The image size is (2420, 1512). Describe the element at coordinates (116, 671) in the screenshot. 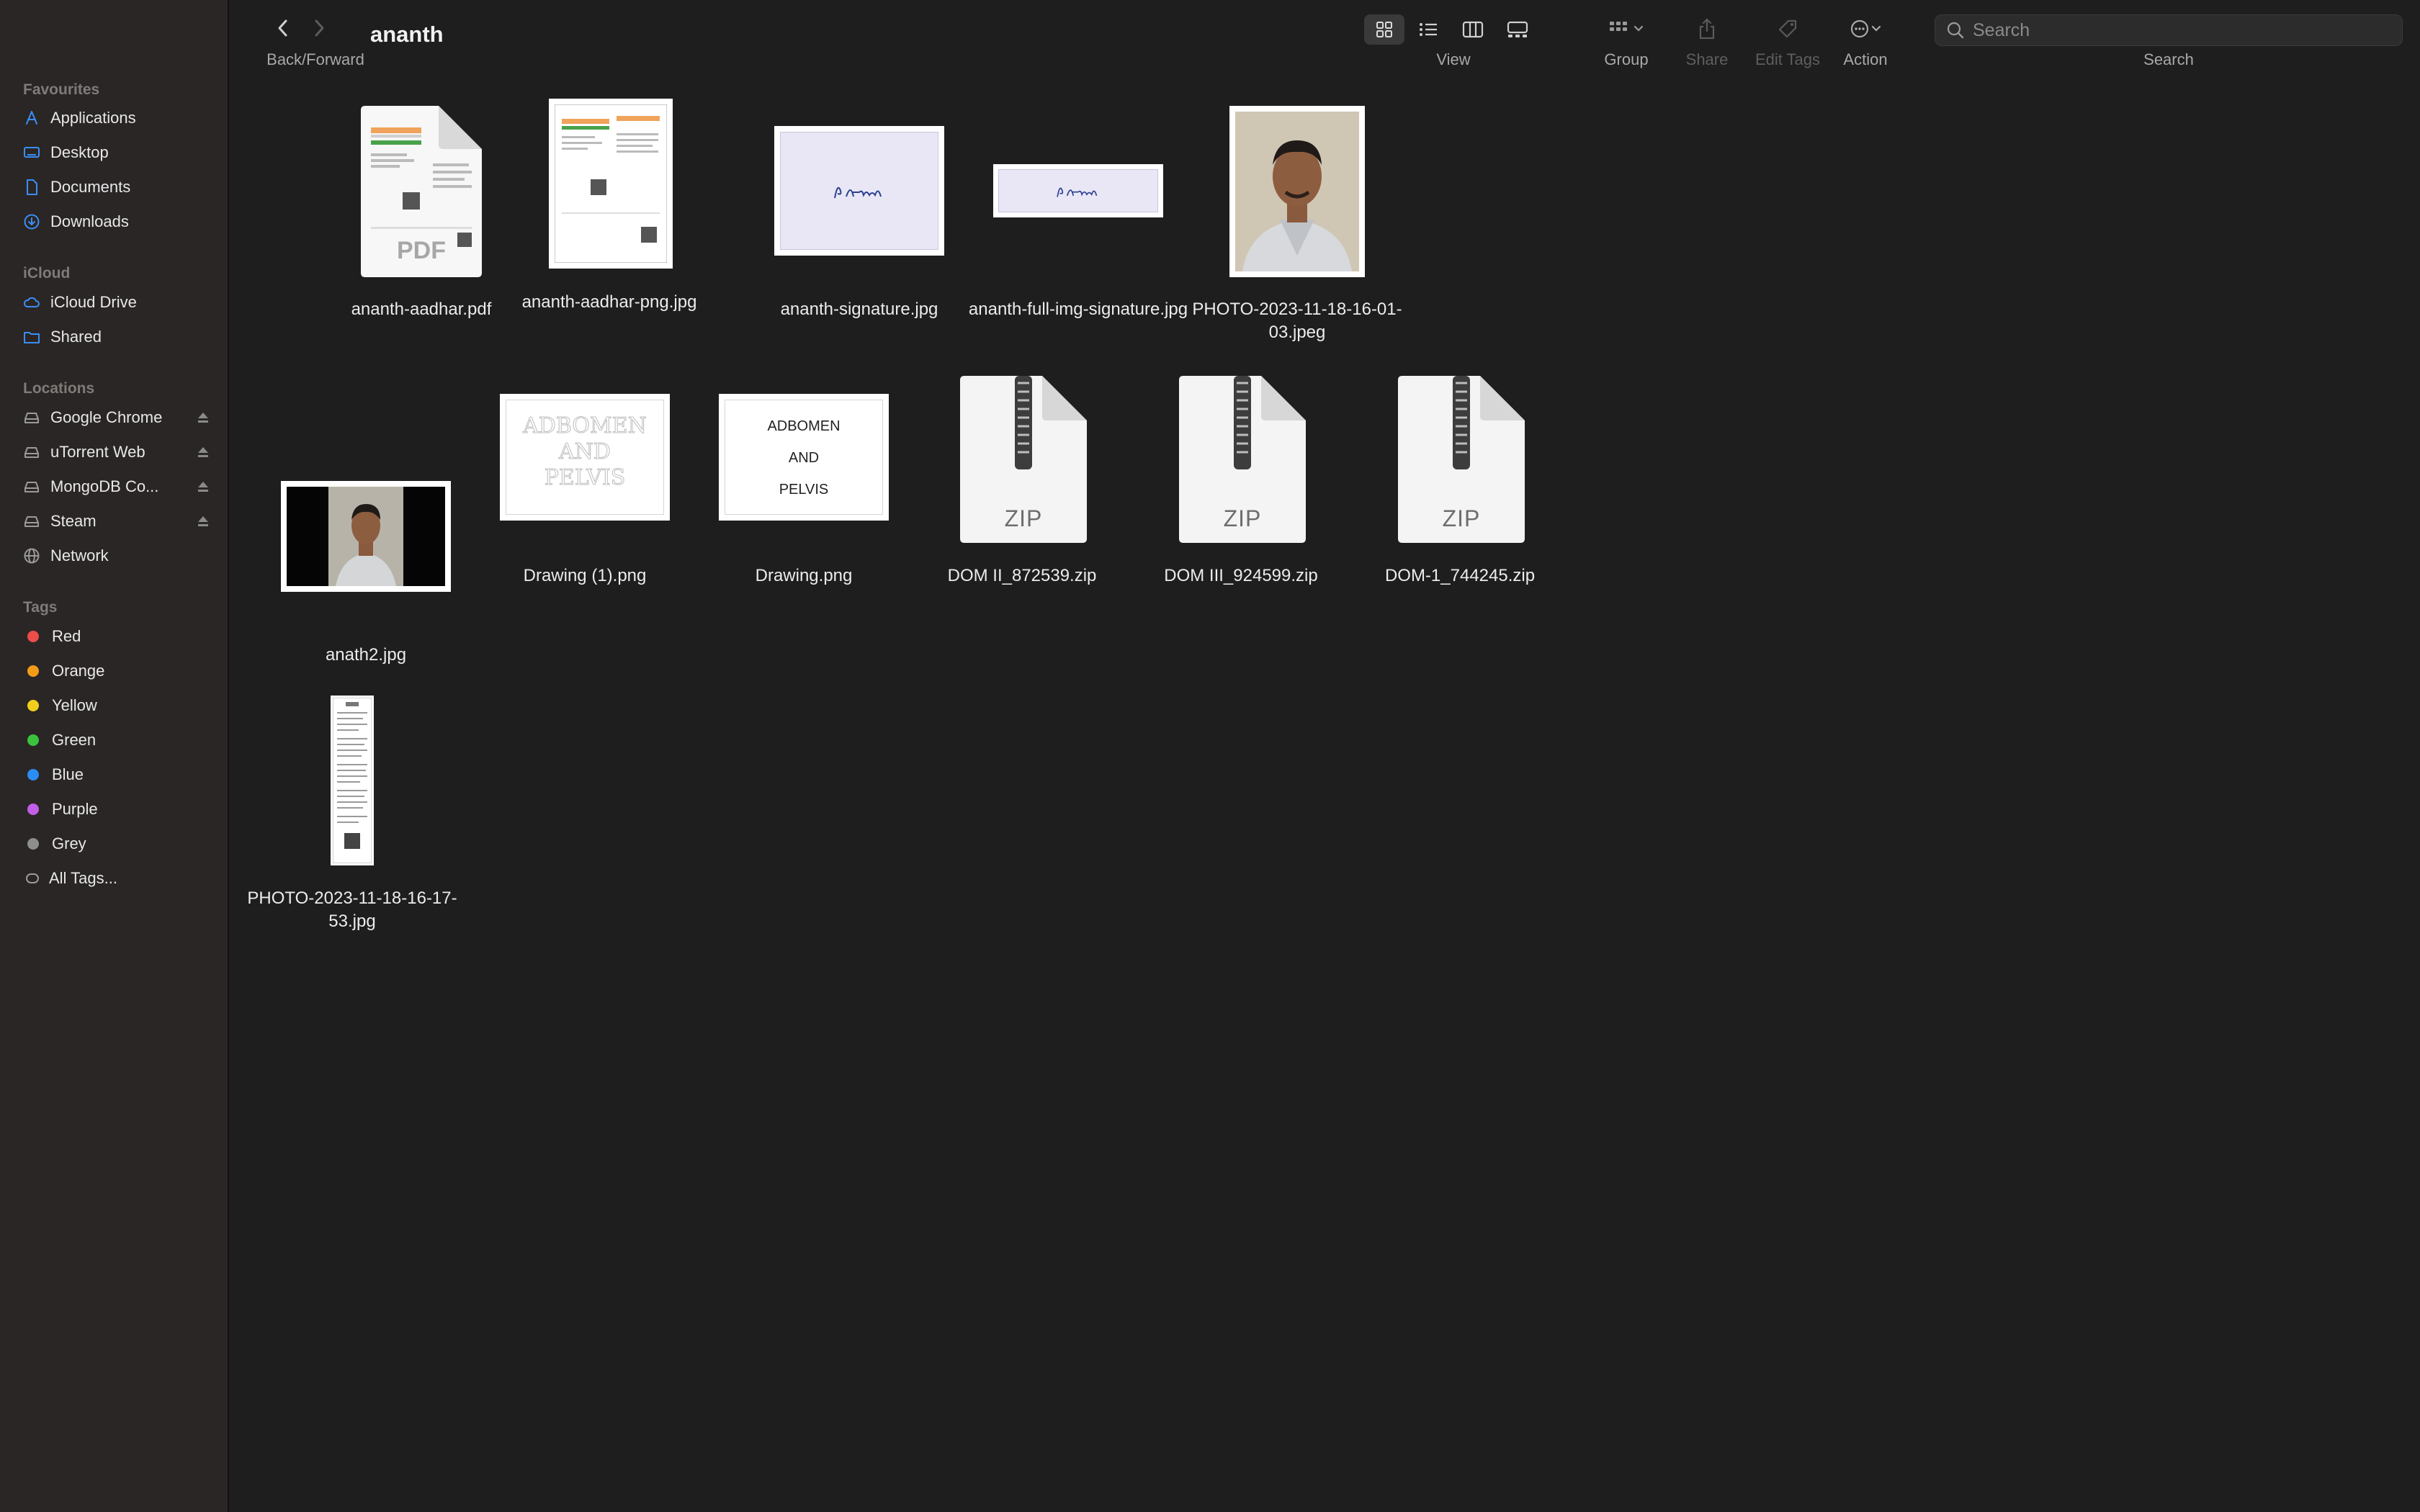

I see `sidebar-item-tag-orange: Orange` at that location.